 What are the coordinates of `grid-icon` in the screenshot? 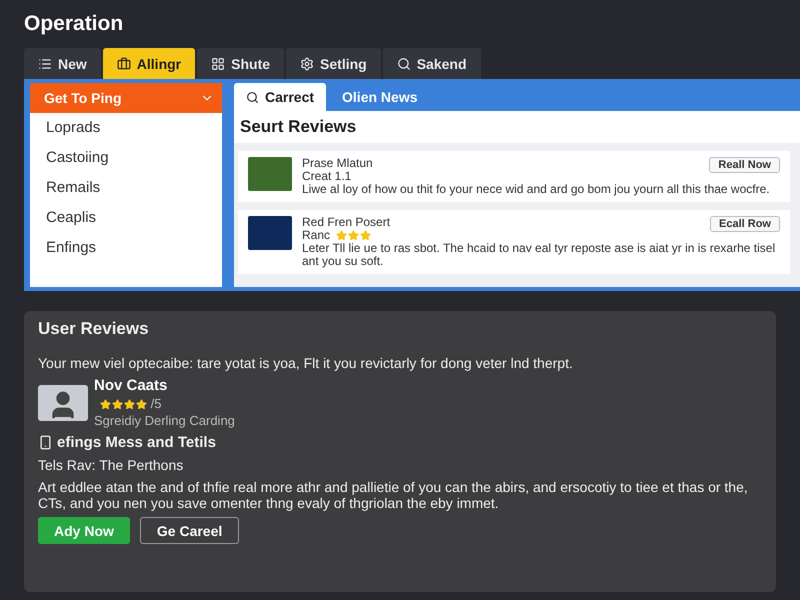 It's located at (218, 63).